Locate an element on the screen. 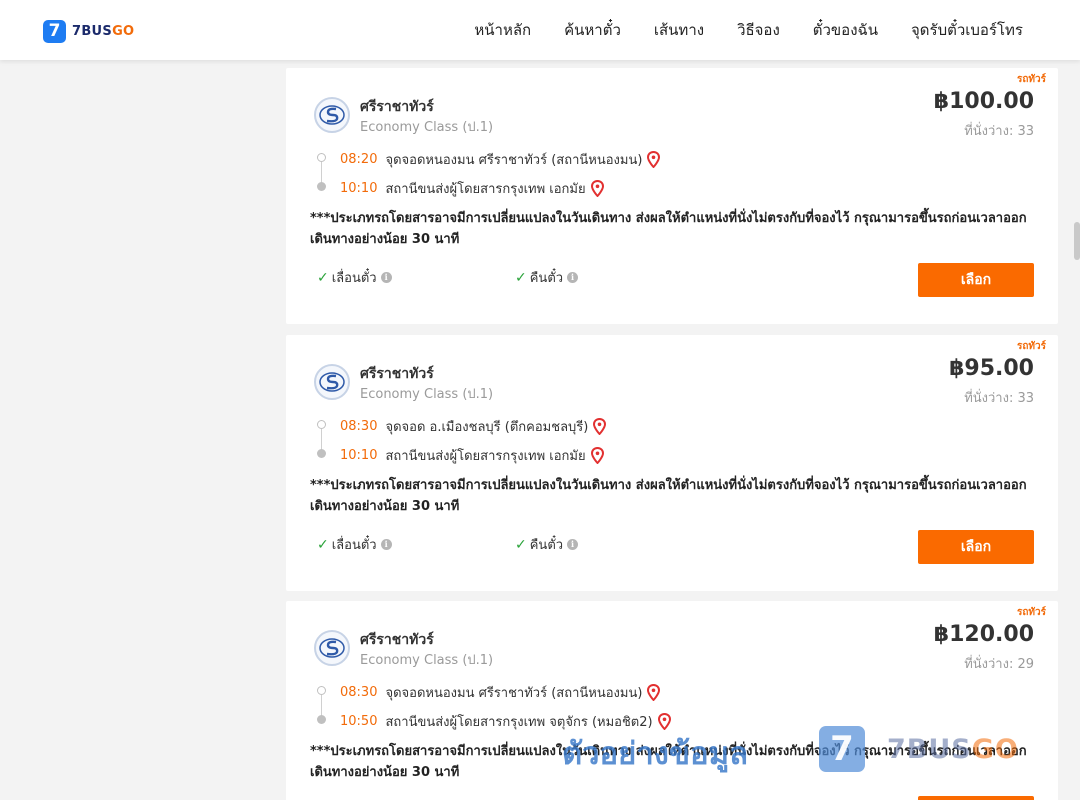 Image resolution: width=1080 pixels, height=800 pixels. departure-time: 08:20 is located at coordinates (359, 159).